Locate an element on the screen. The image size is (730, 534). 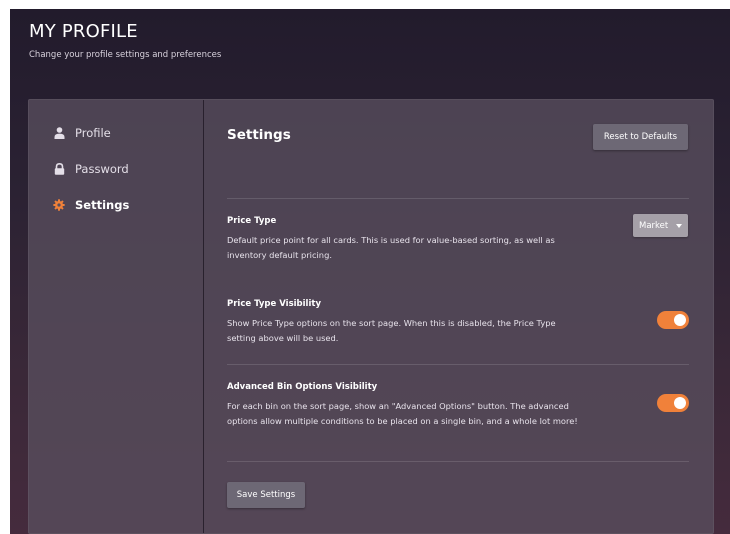
user-icon is located at coordinates (59, 133).